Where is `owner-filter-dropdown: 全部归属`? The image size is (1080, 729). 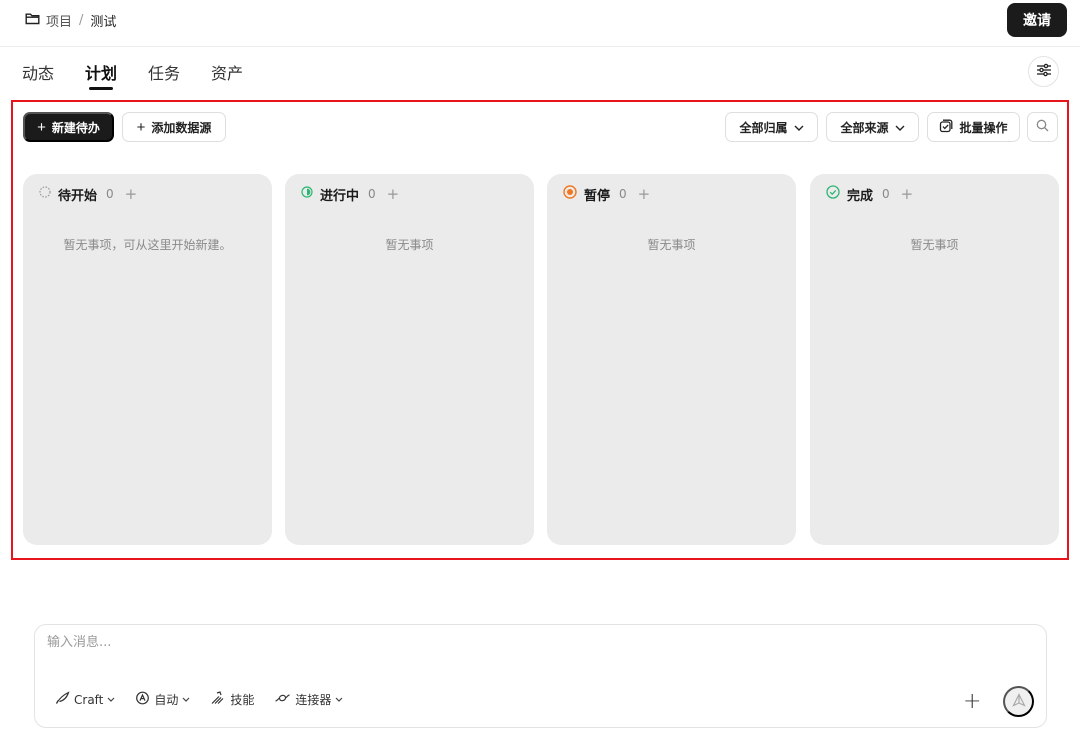 owner-filter-dropdown: 全部归属 is located at coordinates (771, 127).